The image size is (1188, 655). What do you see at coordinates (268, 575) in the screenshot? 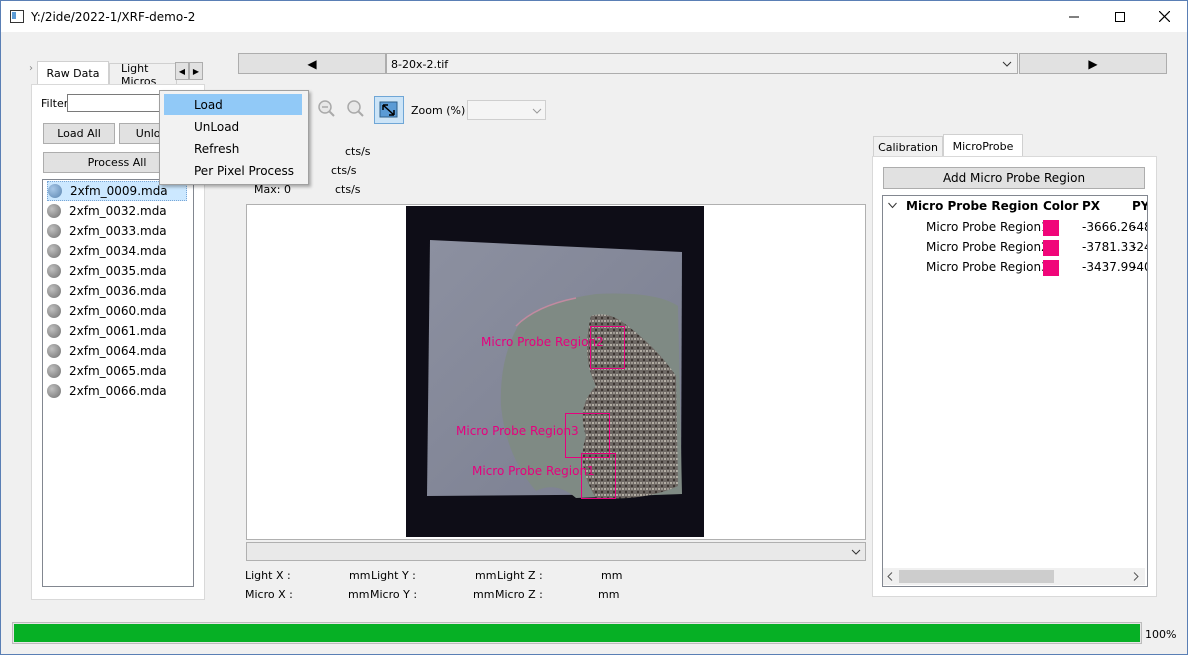
I see `light-x-label: Light X :` at bounding box center [268, 575].